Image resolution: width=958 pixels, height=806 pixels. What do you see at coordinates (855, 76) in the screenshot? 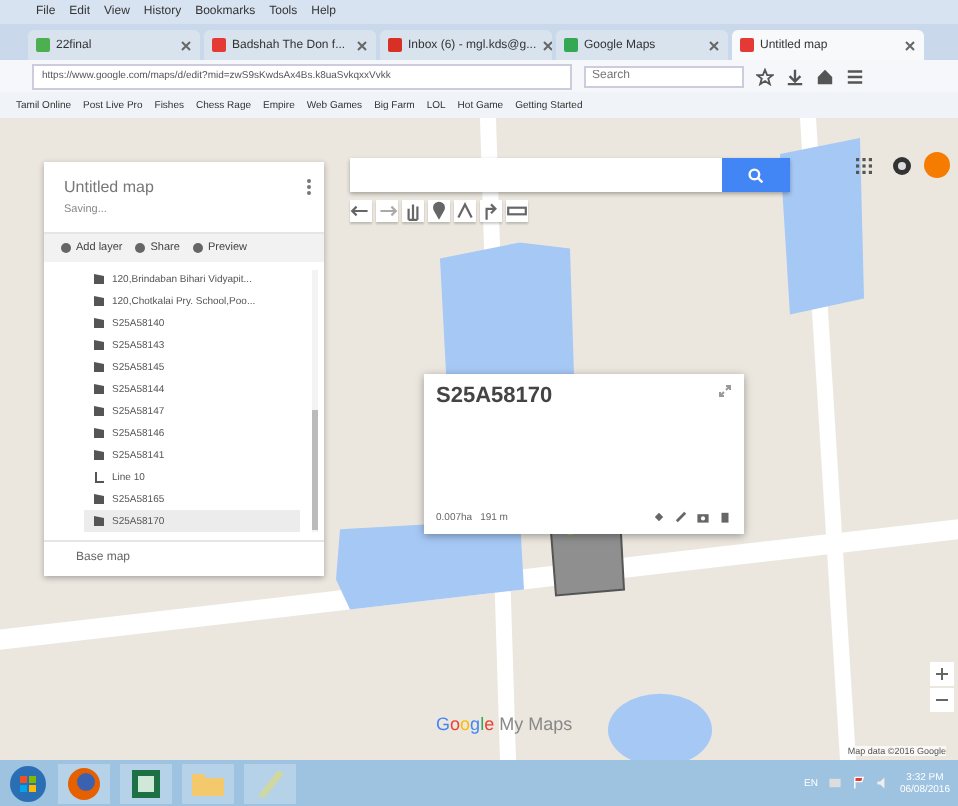
I see `menu-icon` at bounding box center [855, 76].